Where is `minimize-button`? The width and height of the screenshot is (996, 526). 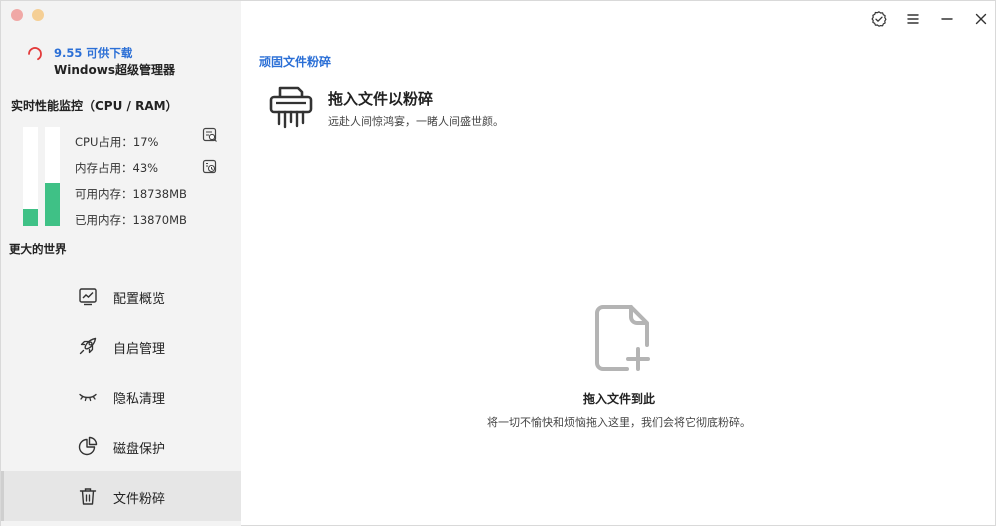
minimize-button is located at coordinates (947, 19).